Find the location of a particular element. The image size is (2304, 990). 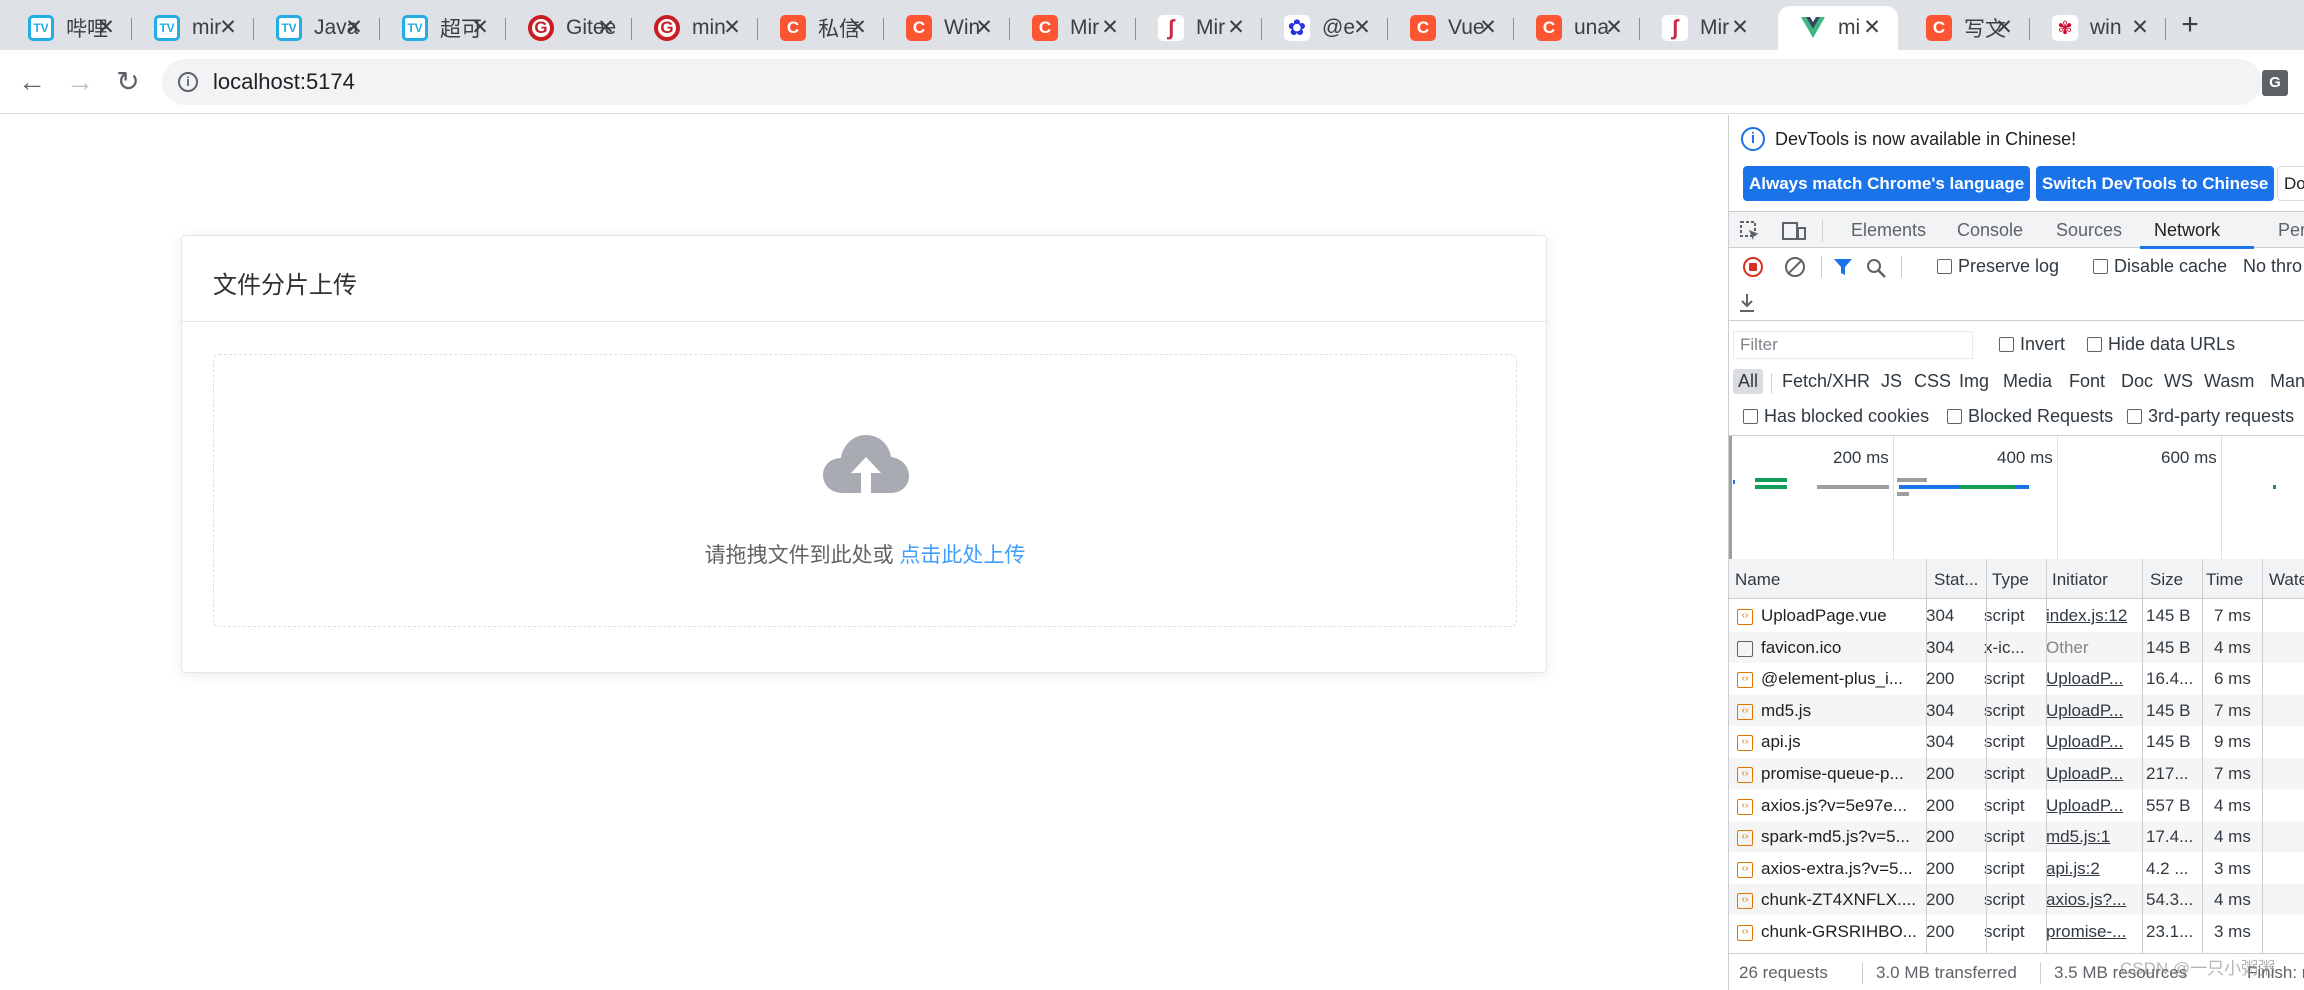

tab-performance: Perfor is located at coordinates (2291, 230).